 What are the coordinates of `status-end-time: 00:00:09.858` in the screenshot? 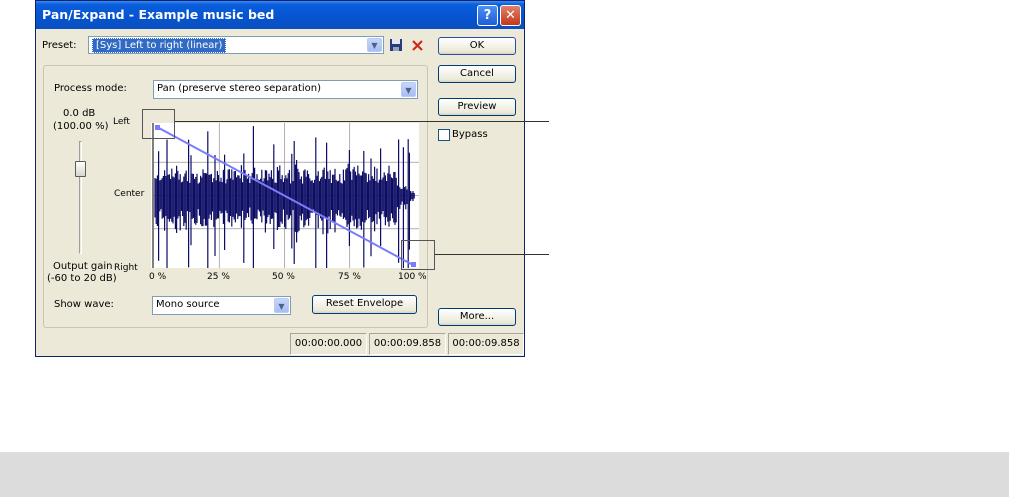 It's located at (407, 344).